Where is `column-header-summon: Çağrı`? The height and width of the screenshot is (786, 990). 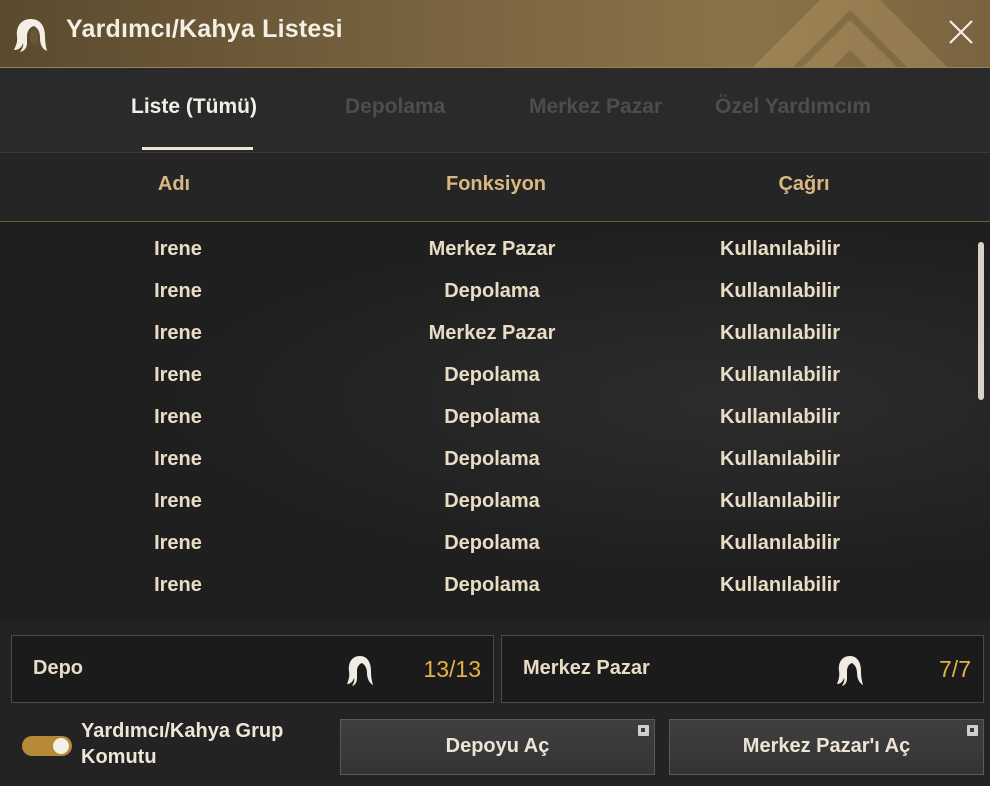 column-header-summon: Çağrı is located at coordinates (804, 184).